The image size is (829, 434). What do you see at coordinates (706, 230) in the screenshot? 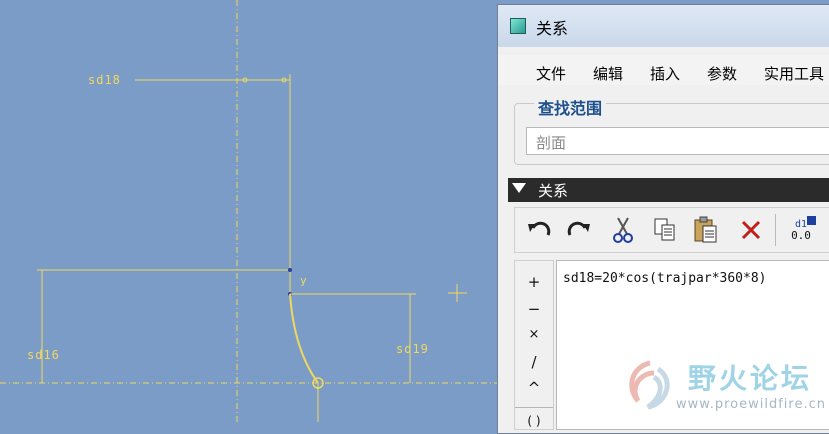
I see `paste-icon` at bounding box center [706, 230].